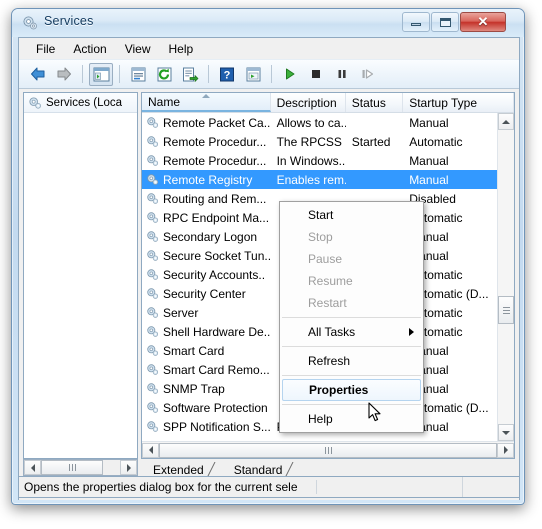  What do you see at coordinates (339, 390) in the screenshot?
I see `menu-item-label: Properties` at bounding box center [339, 390].